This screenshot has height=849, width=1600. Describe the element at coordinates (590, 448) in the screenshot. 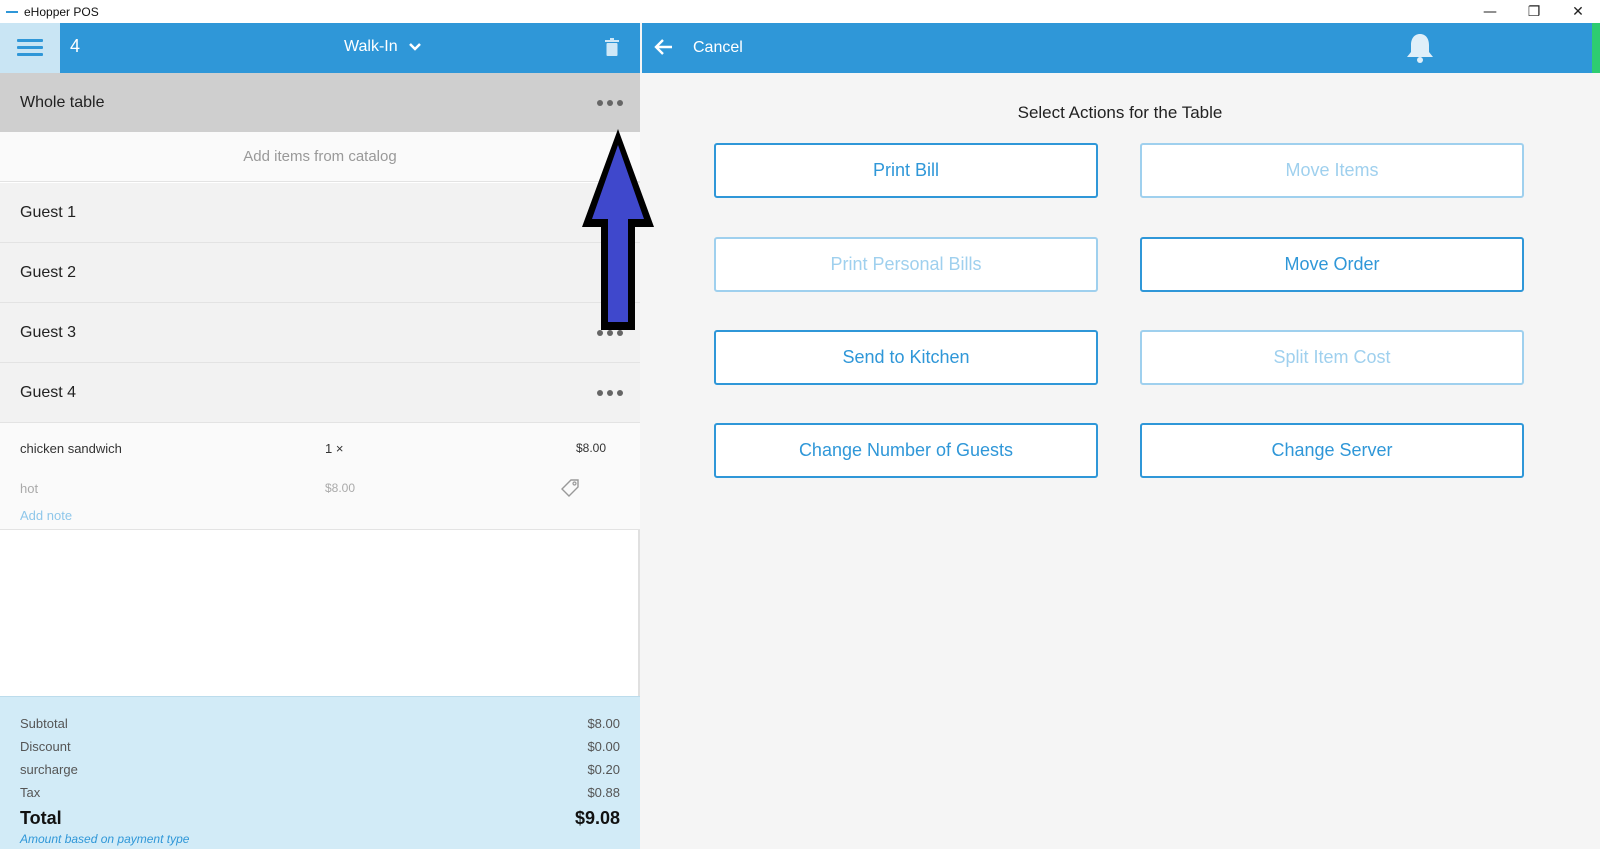

I see `item-price: $8.00` at that location.